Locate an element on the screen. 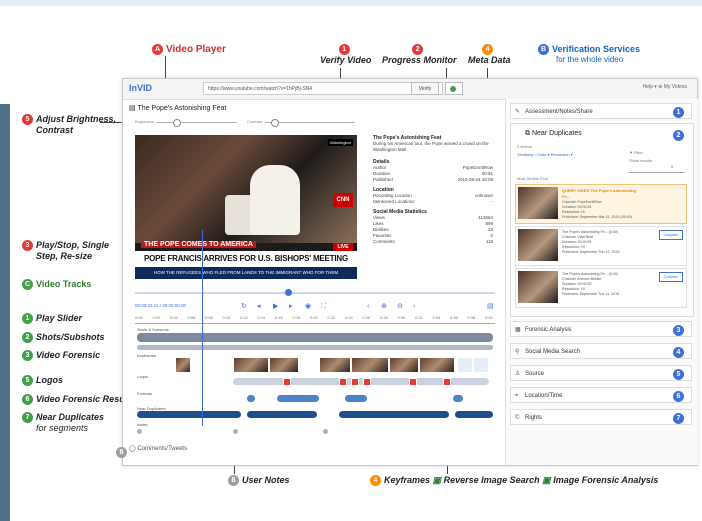 This screenshot has width=702, height=521. assessment-panel: ✎ Assessment/Notes/Share 1 is located at coordinates (601, 111).